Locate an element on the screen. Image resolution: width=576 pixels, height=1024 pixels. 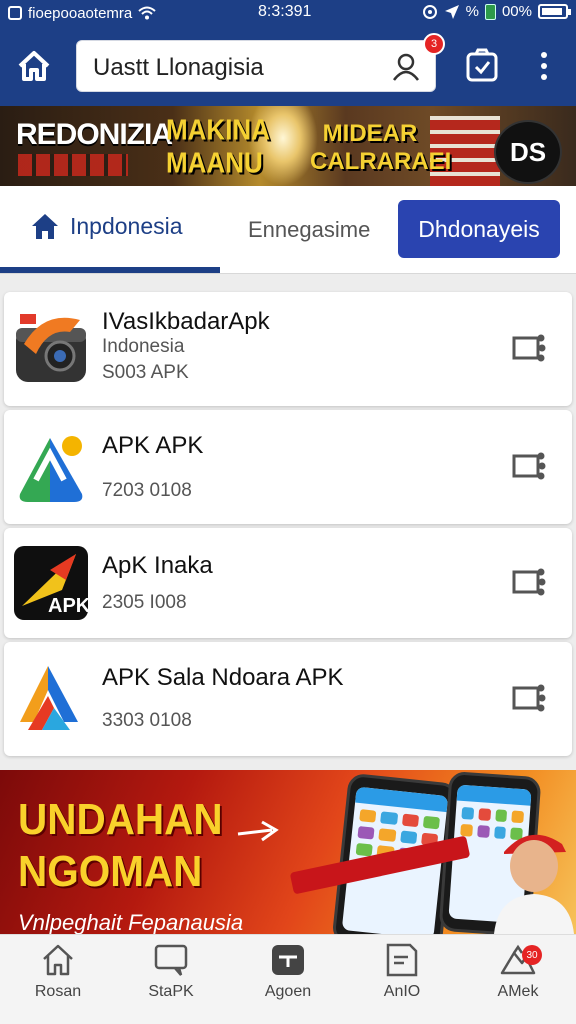
more-vertical-icon is located at coordinates (544, 66).